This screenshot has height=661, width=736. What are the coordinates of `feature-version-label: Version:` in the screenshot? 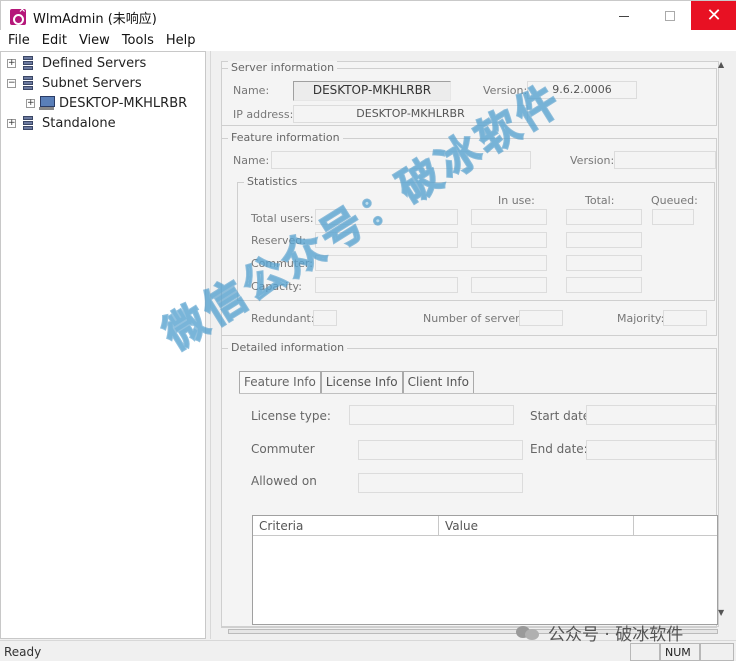 It's located at (592, 160).